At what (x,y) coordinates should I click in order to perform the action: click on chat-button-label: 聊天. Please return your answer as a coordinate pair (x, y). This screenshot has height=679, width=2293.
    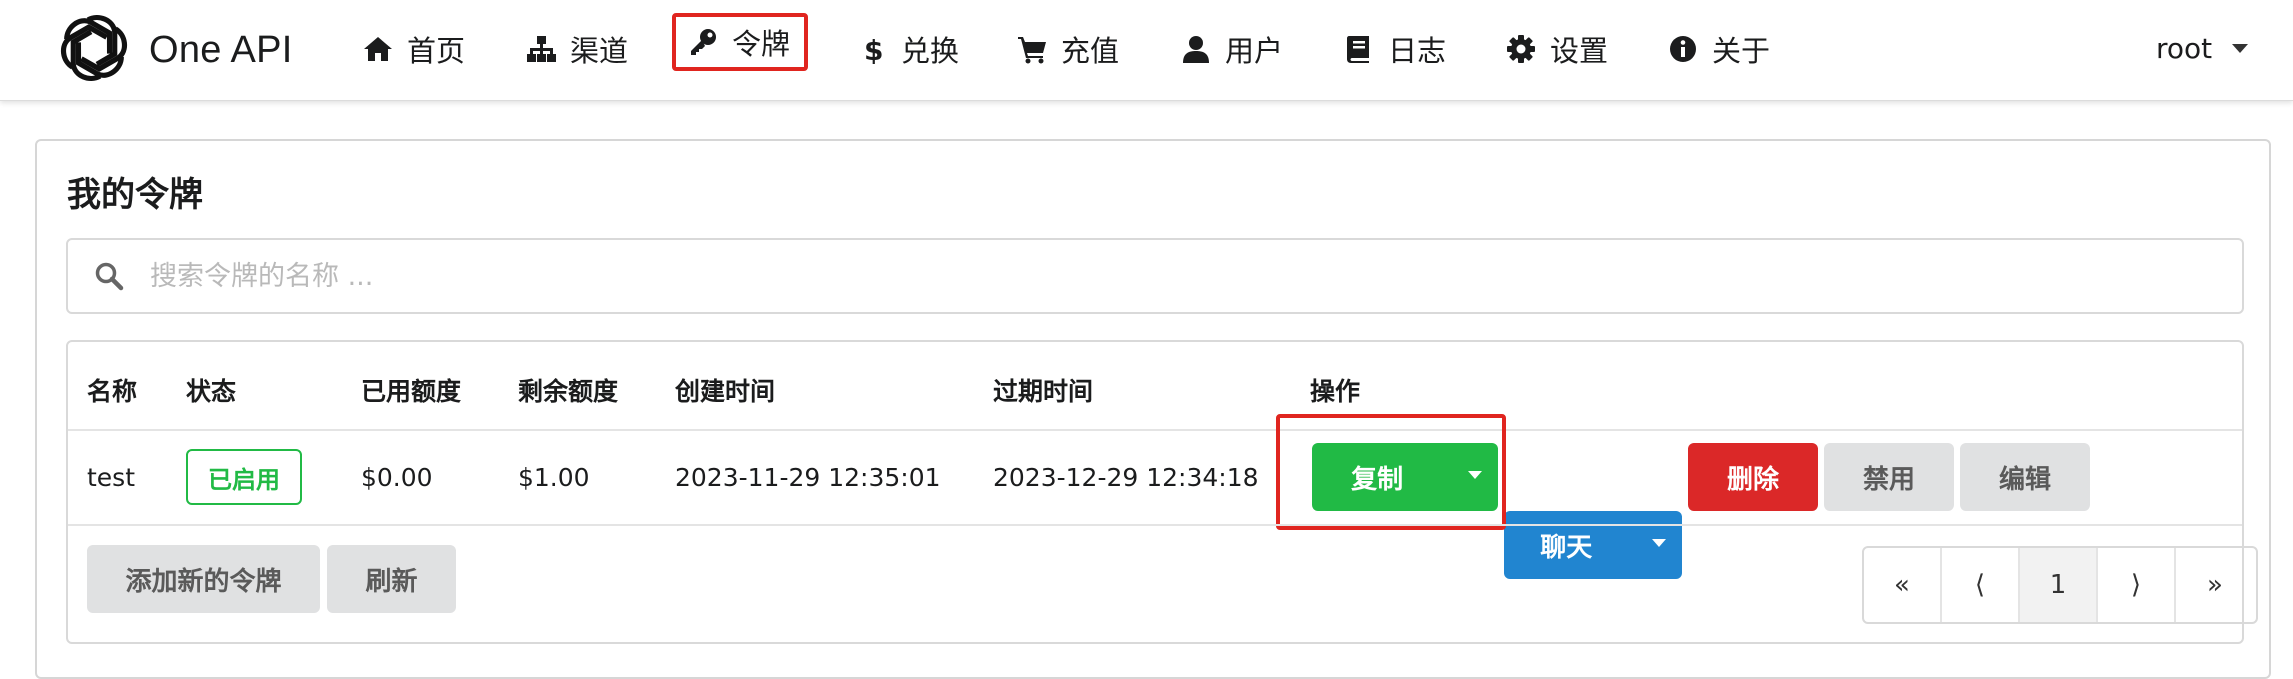
    Looking at the image, I should click on (1566, 547).